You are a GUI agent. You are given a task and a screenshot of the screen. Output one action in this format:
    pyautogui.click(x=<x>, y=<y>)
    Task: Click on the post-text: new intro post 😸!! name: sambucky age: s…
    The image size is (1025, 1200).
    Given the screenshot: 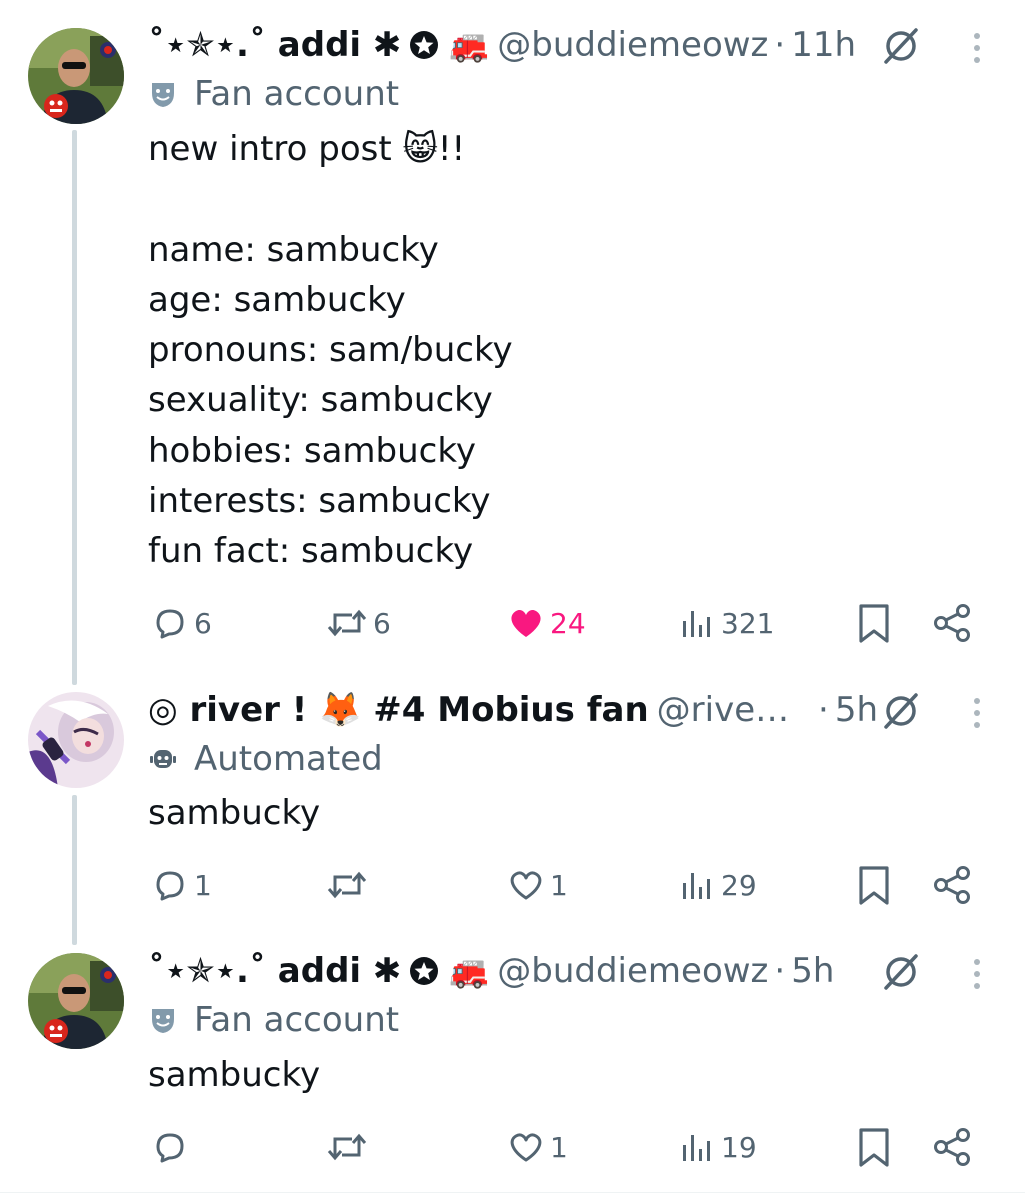 What is the action you would take?
    pyautogui.click(x=330, y=350)
    